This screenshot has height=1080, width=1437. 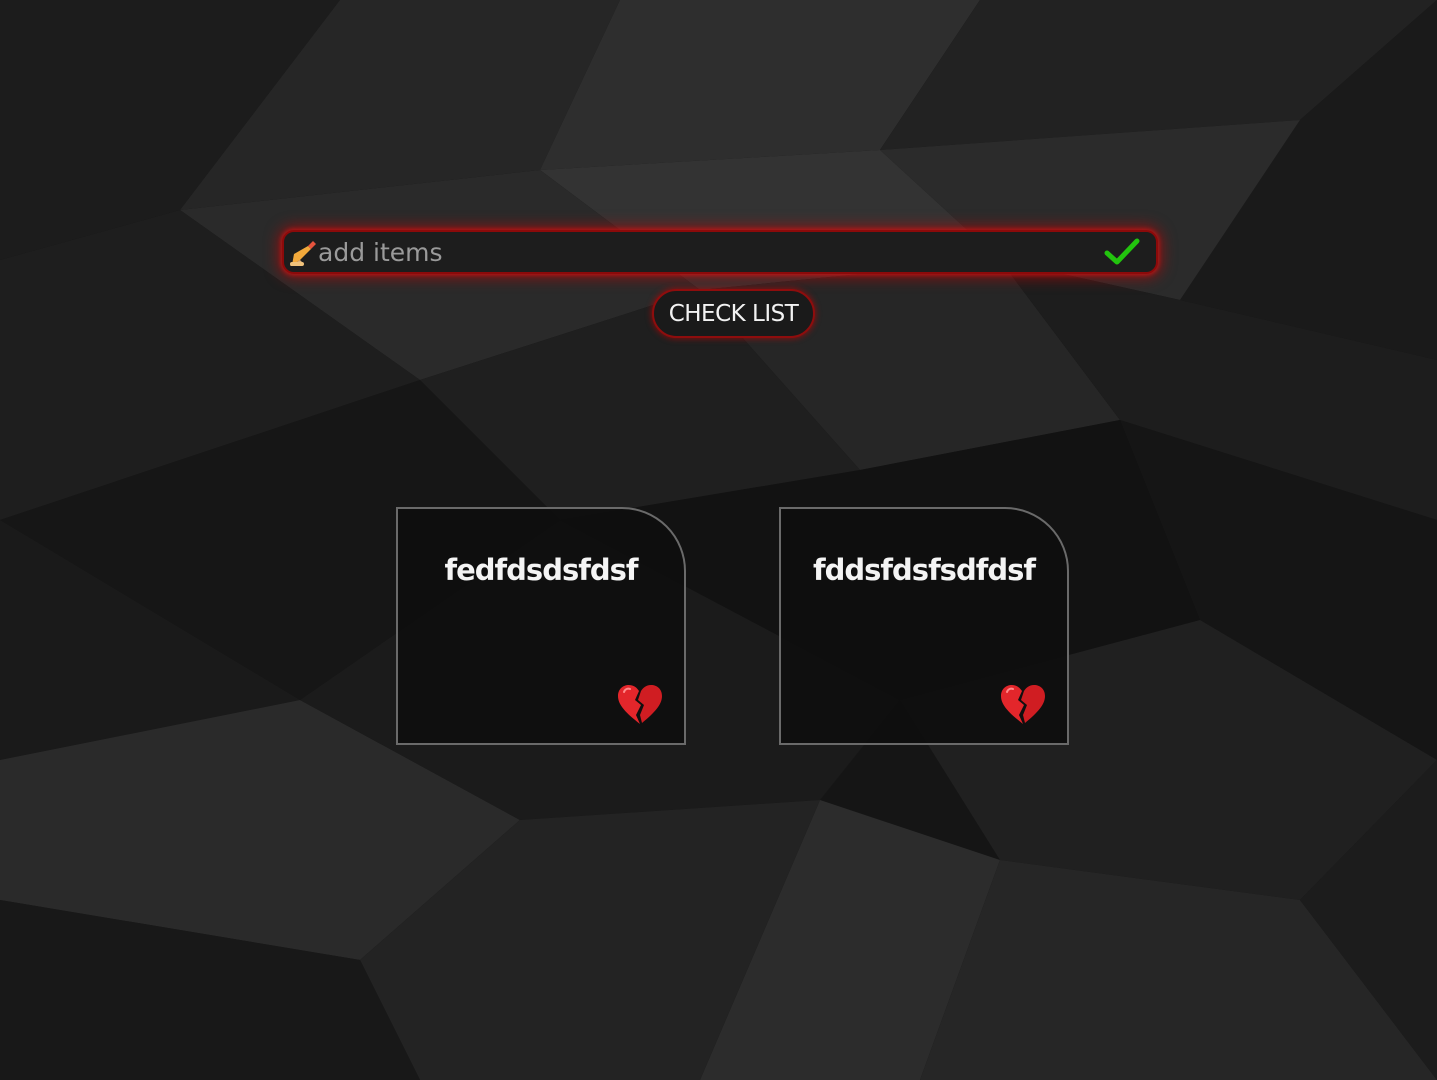 I want to click on add-item-bar, so click(x=720, y=252).